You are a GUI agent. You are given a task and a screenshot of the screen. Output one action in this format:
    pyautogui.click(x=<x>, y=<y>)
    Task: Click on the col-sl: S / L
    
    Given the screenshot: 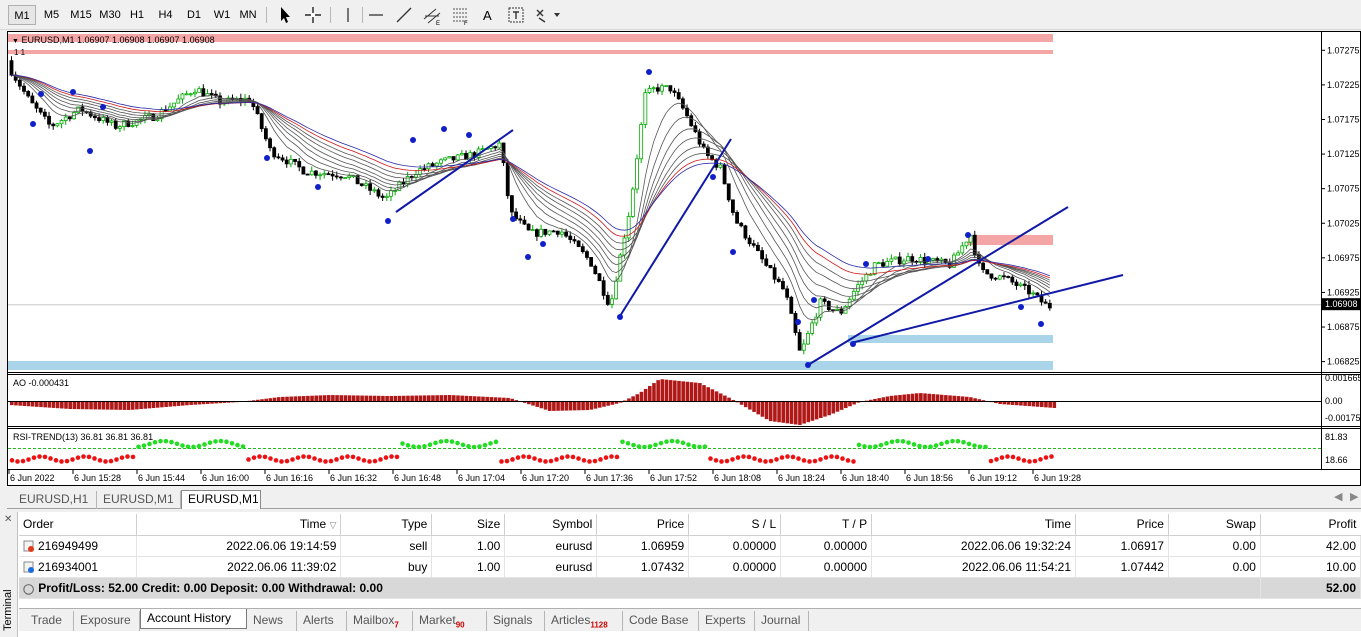 What is the action you would take?
    pyautogui.click(x=735, y=525)
    